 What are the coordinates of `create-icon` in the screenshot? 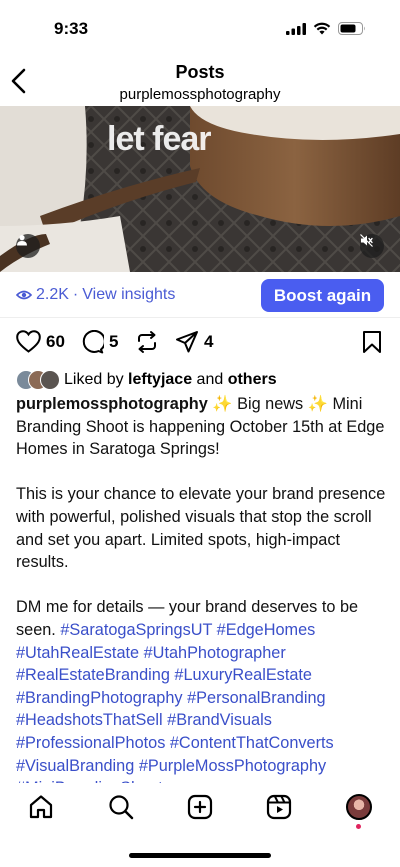 It's located at (200, 807).